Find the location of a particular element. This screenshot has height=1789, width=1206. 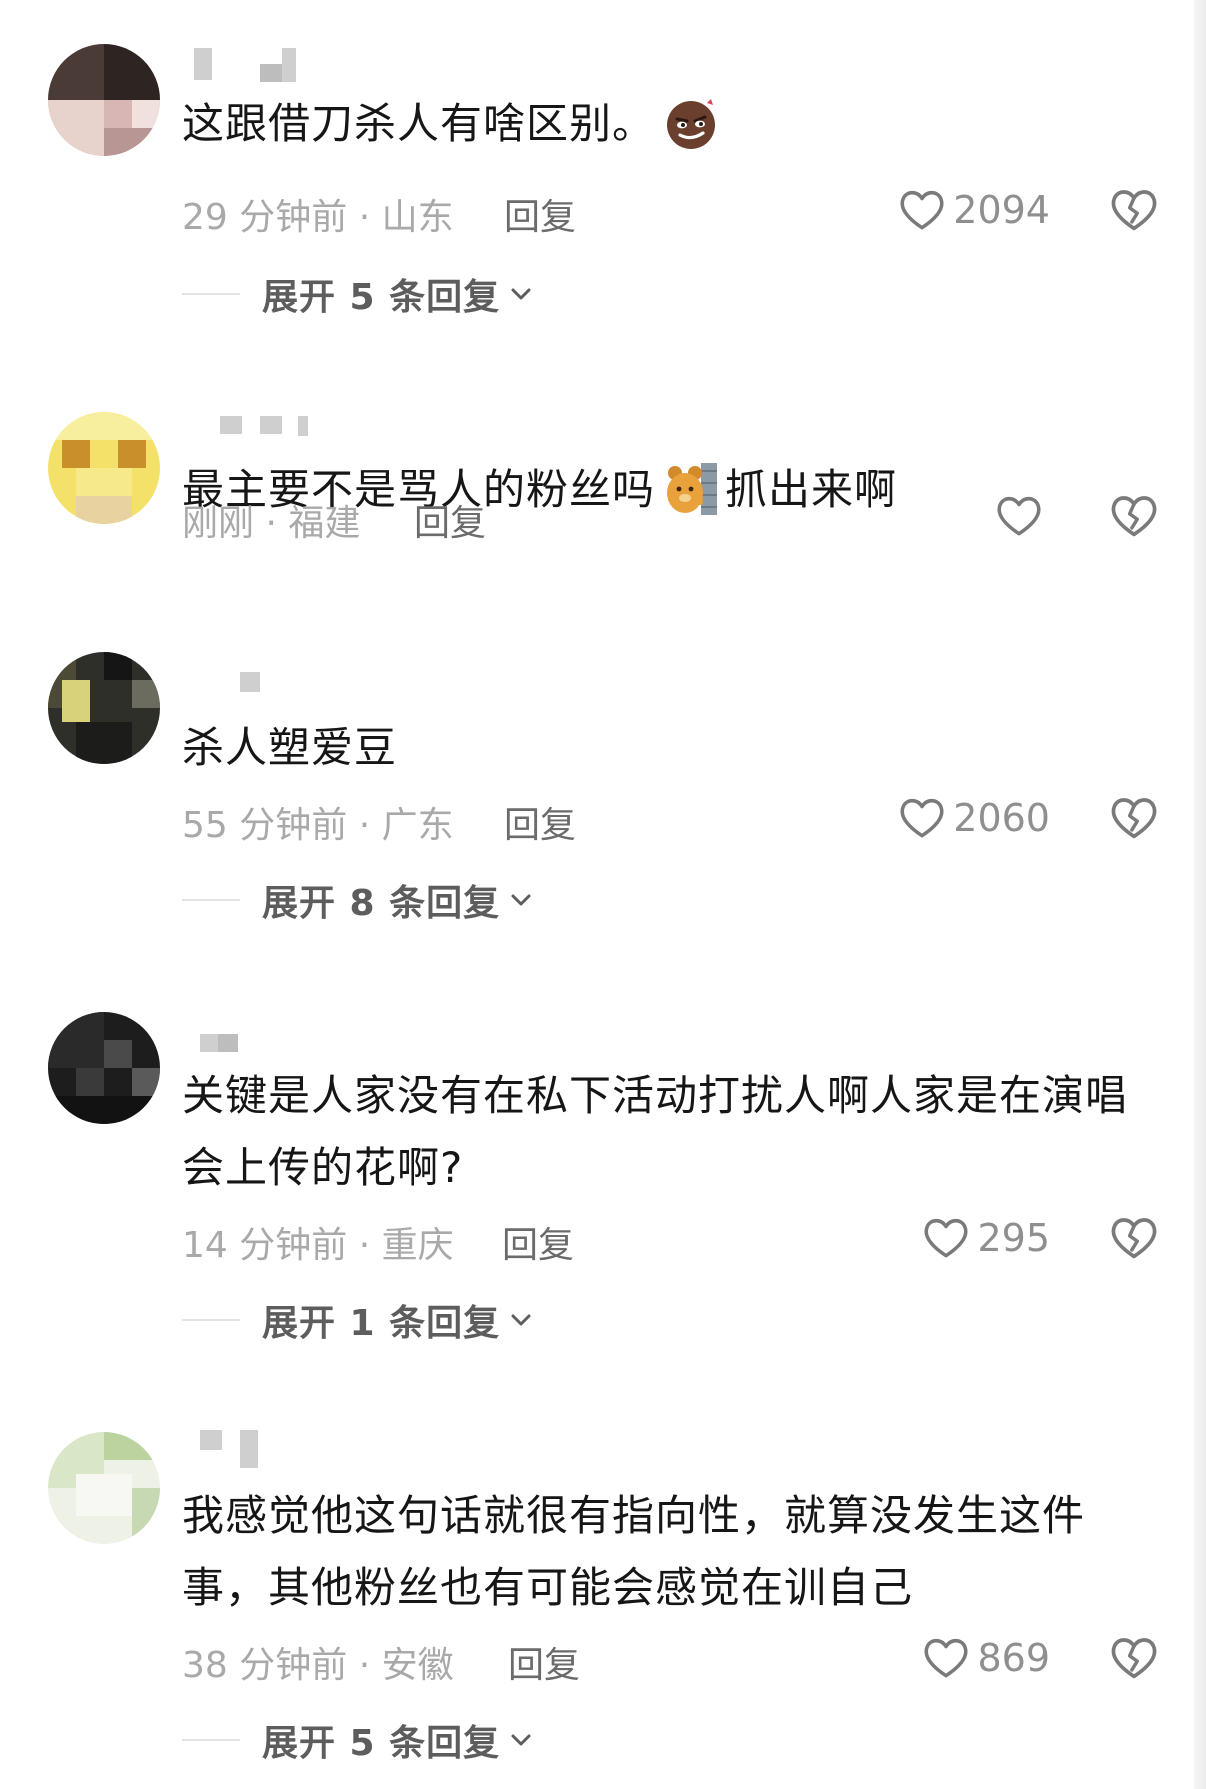

comment-meta-row: 刚刚 · 福建 回复 is located at coordinates (671, 516).